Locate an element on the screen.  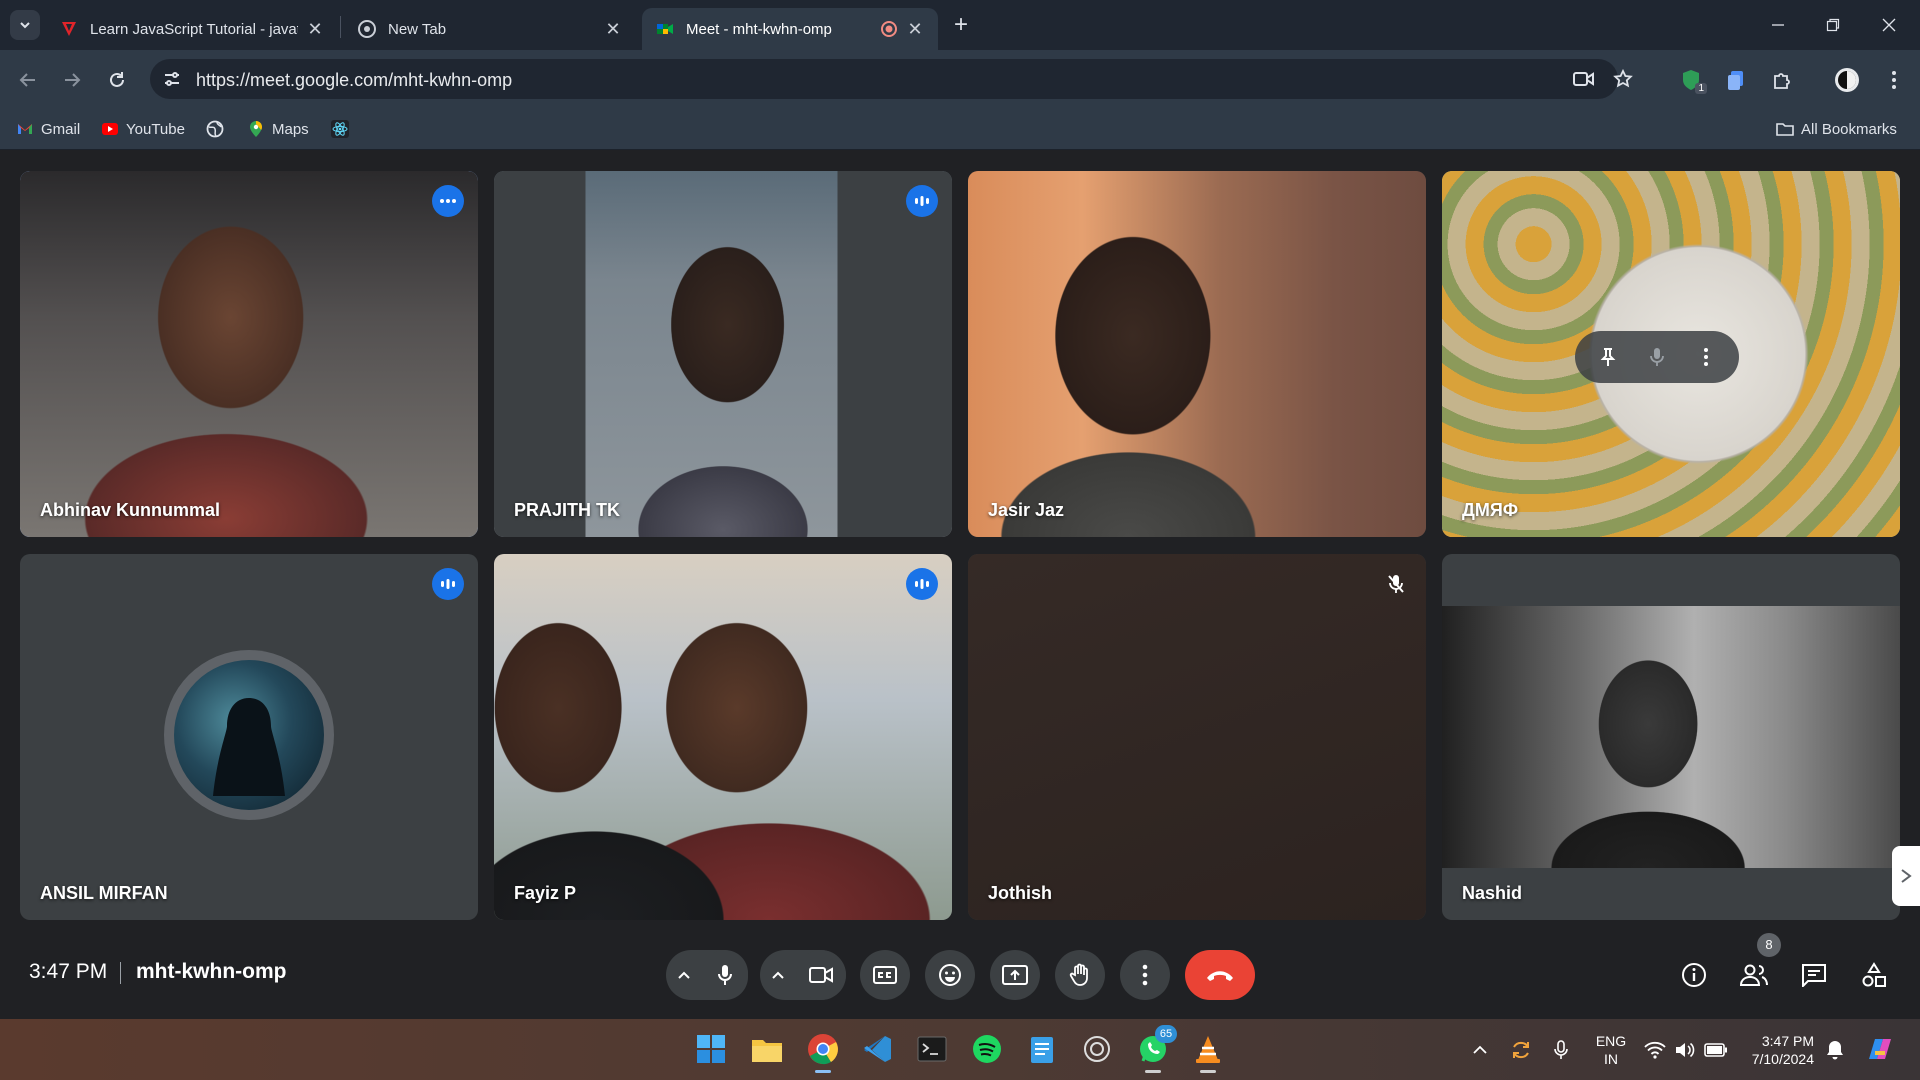
battery-tray-icon is located at coordinates (1716, 1050).